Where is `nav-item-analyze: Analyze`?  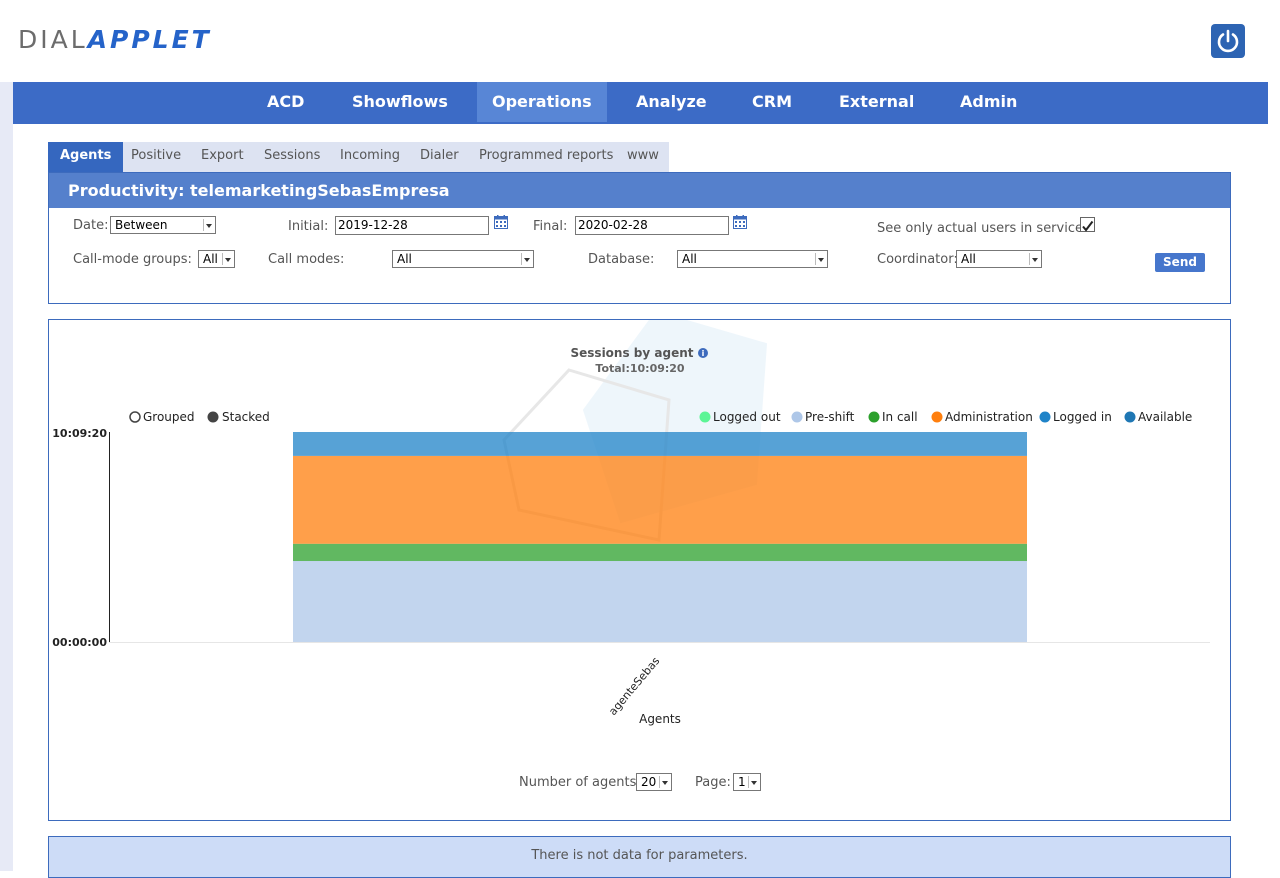 nav-item-analyze: Analyze is located at coordinates (671, 102).